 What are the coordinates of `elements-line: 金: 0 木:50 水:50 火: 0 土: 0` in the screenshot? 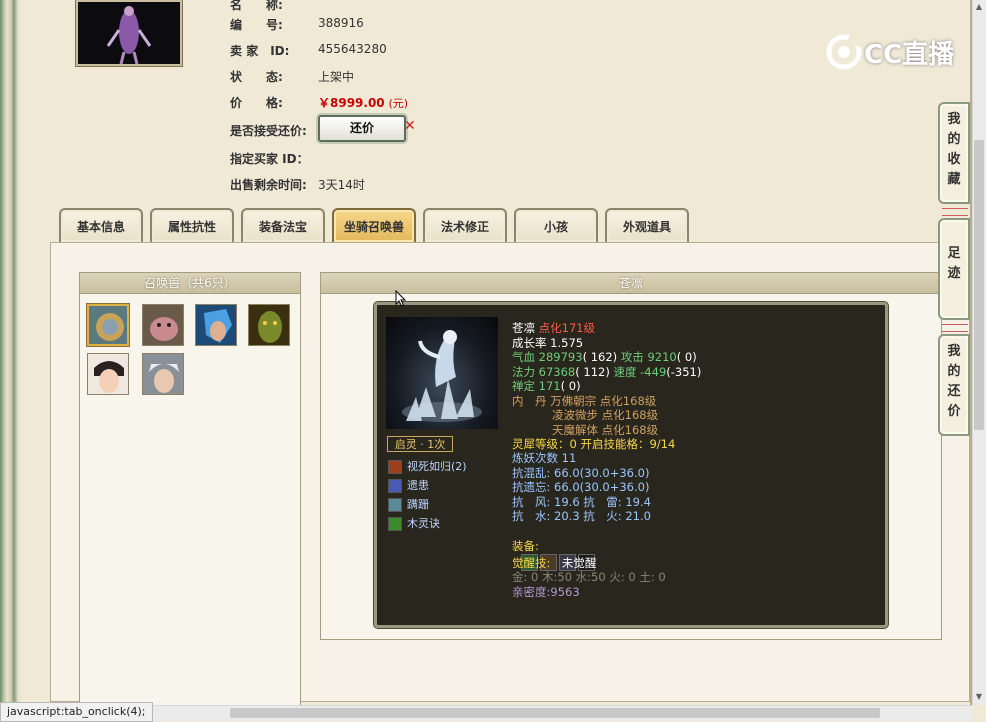 It's located at (589, 577).